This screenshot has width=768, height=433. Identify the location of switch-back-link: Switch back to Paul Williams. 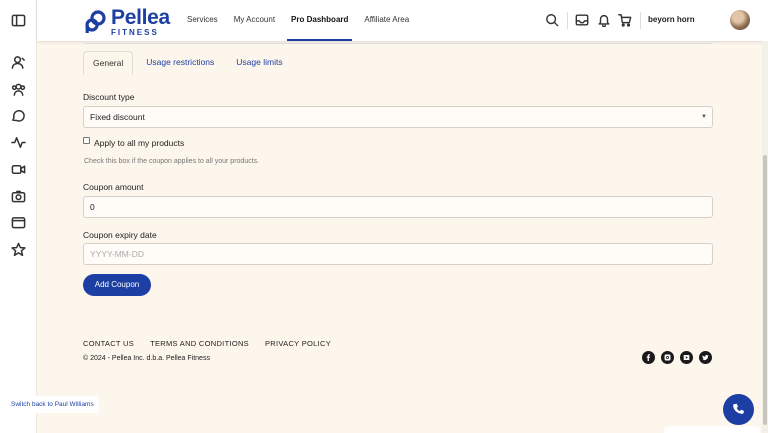
(52, 404).